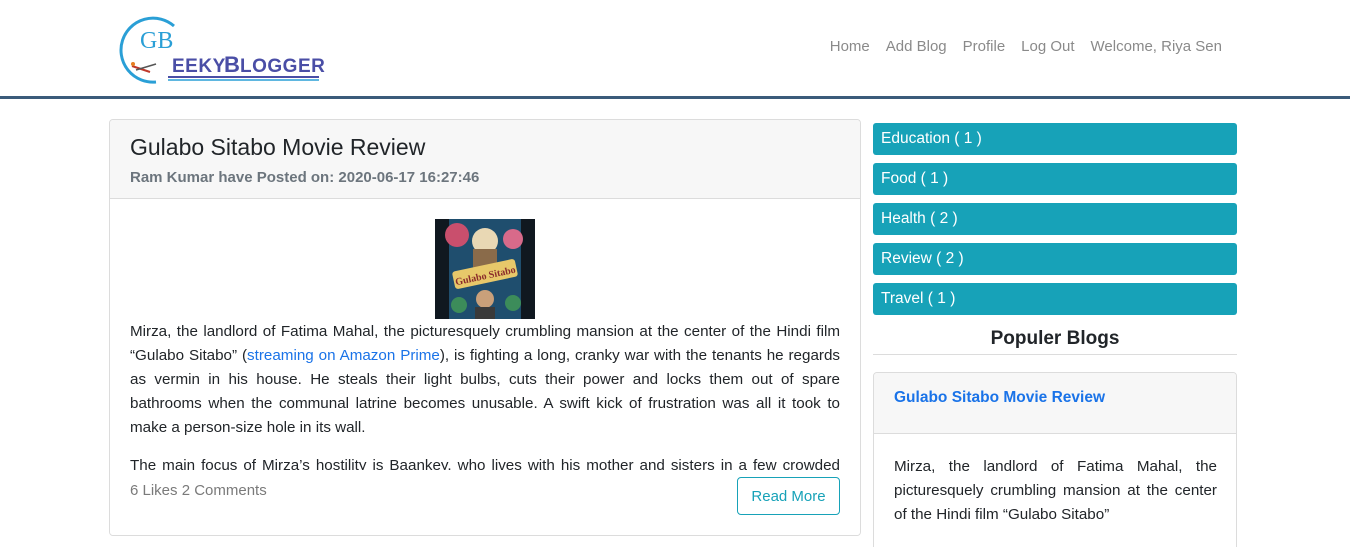 The height and width of the screenshot is (547, 1350). What do you see at coordinates (1055, 259) in the screenshot?
I see `category-review: Review ( 2 )` at bounding box center [1055, 259].